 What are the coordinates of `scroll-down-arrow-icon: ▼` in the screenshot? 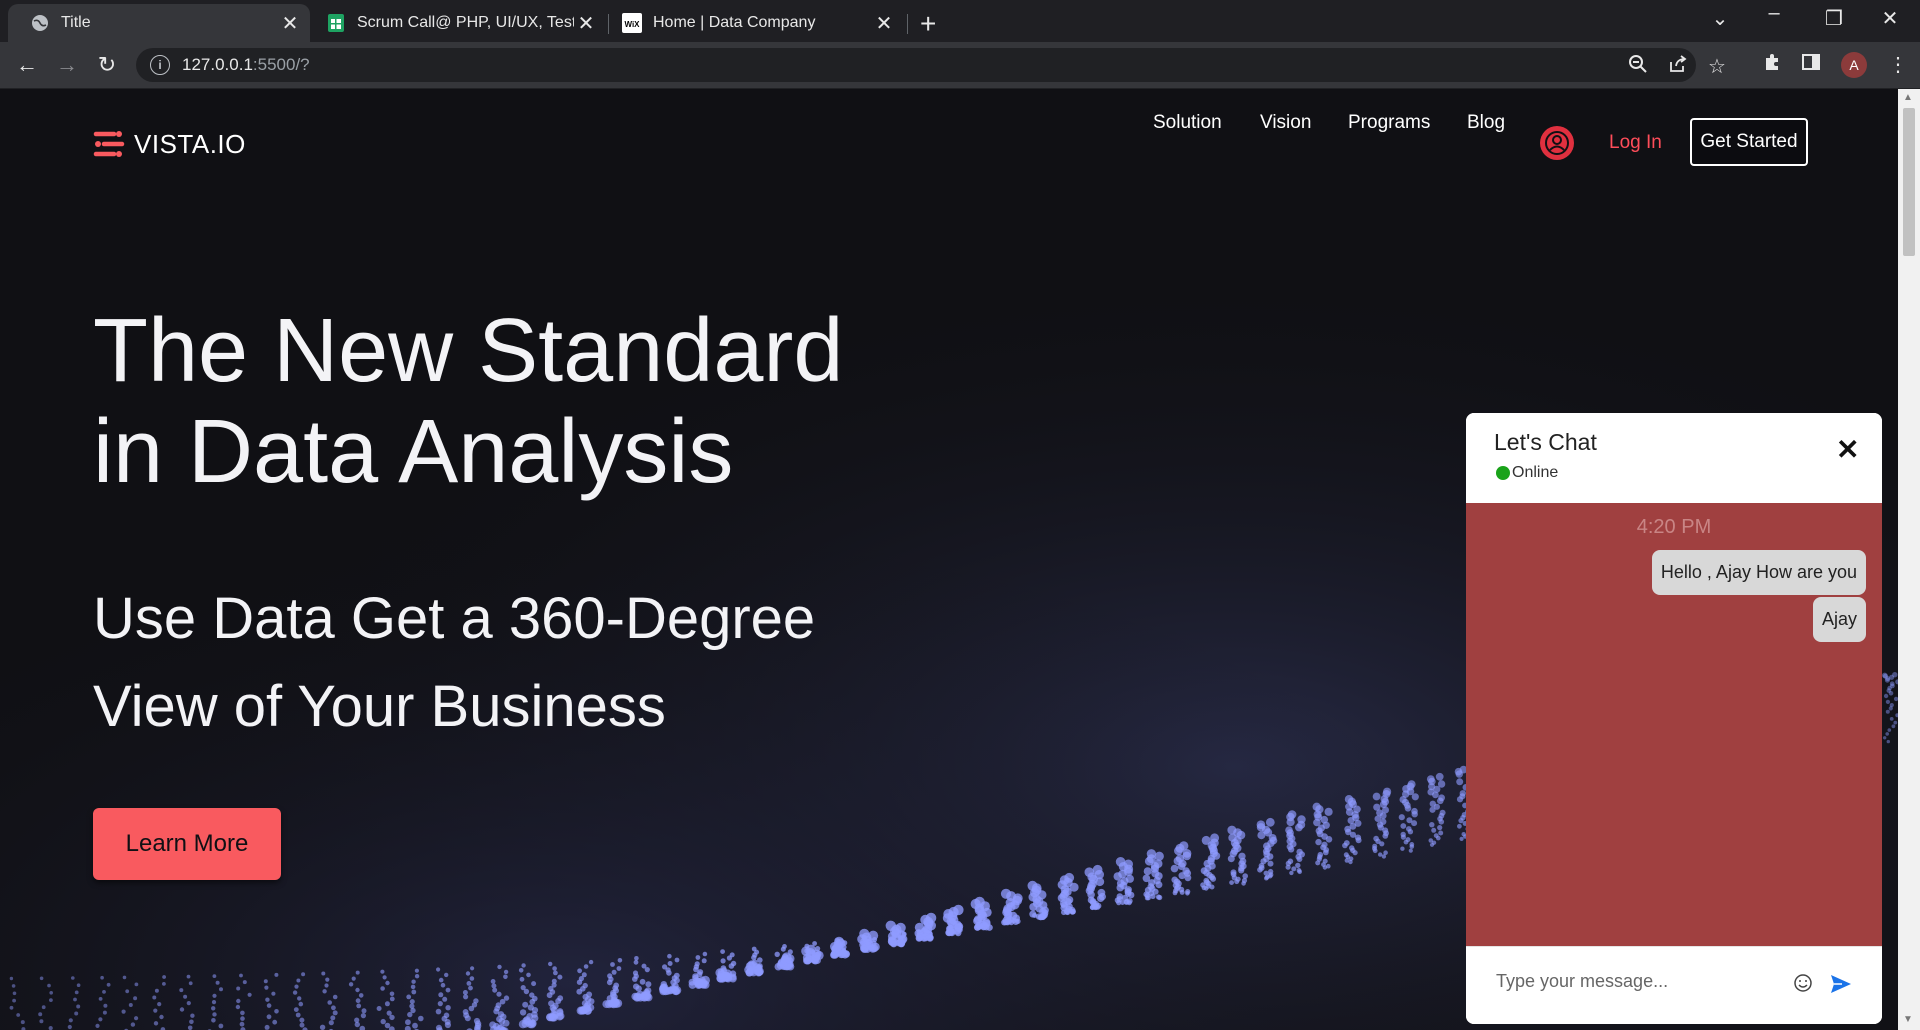 It's located at (1908, 1019).